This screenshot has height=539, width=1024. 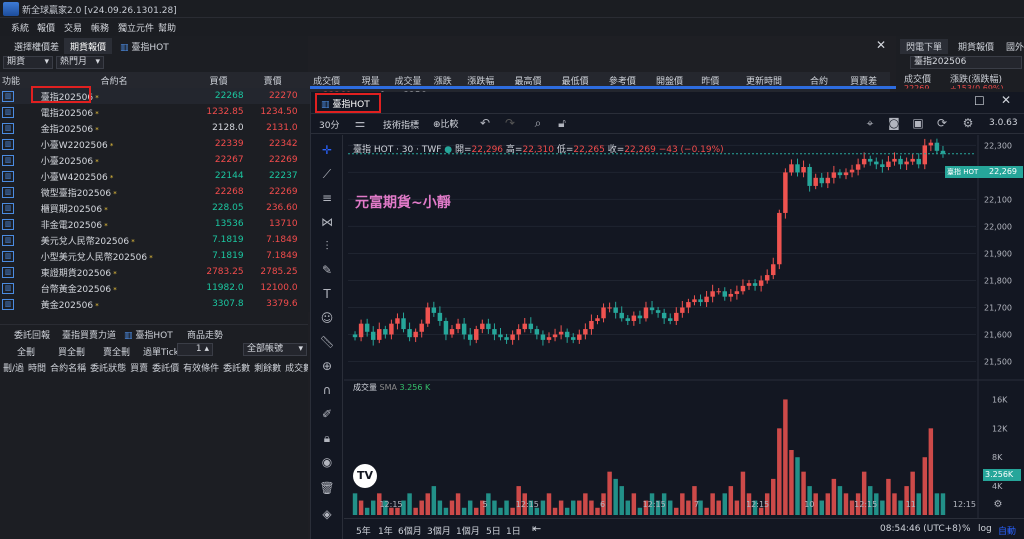 What do you see at coordinates (327, 198) in the screenshot?
I see `horizontal-lines-icon: ≡` at bounding box center [327, 198].